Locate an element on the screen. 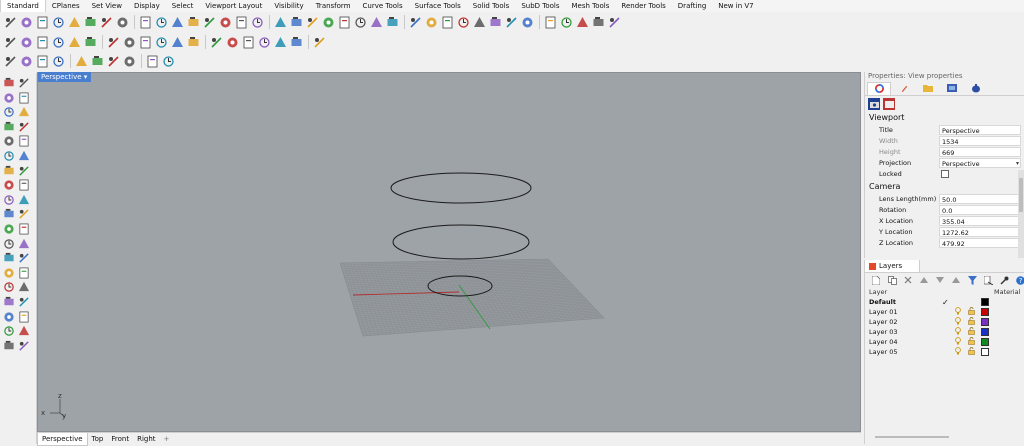  light-icon is located at coordinates (24, 346).